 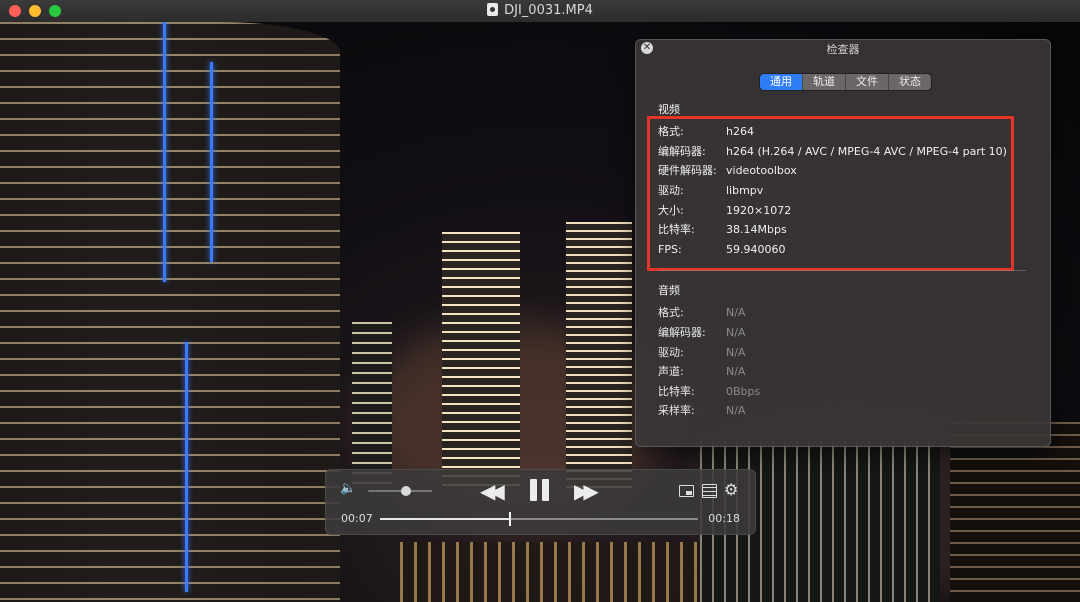 I want to click on window-title-area: DJI_0031.MP4, so click(x=540, y=10).